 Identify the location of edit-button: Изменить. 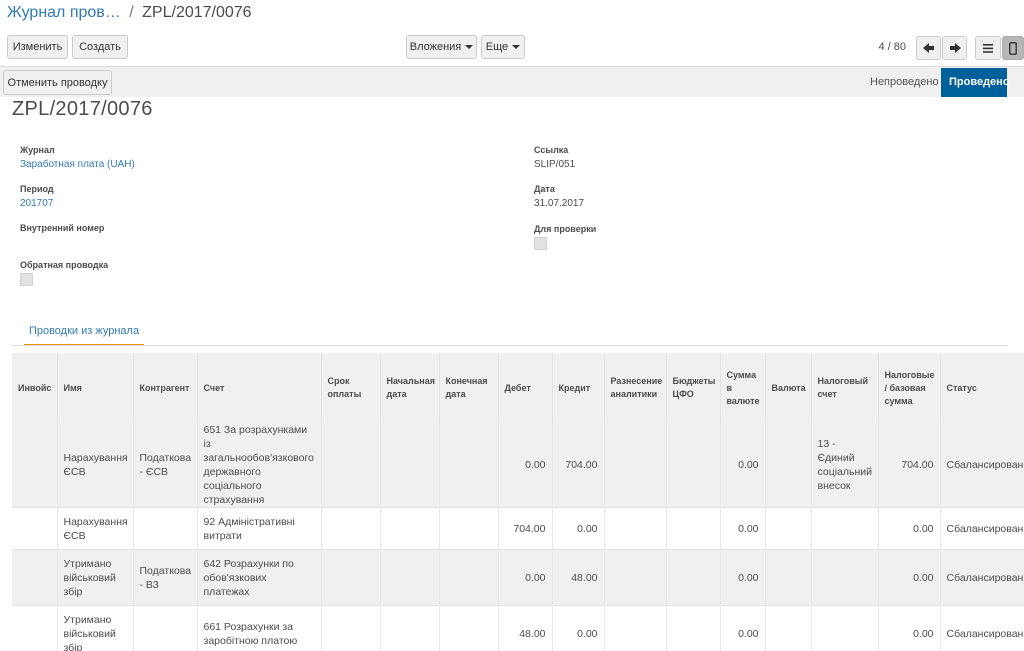
(37, 47).